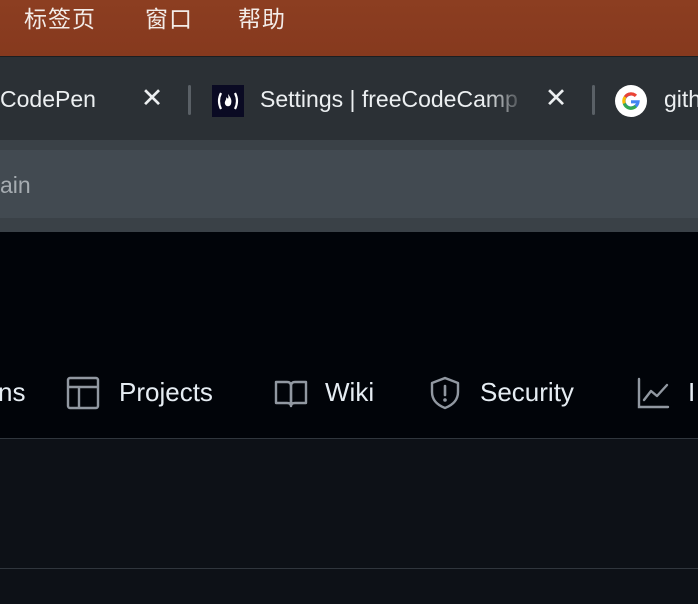  I want to click on repo-nav-label: Wiki, so click(350, 392).